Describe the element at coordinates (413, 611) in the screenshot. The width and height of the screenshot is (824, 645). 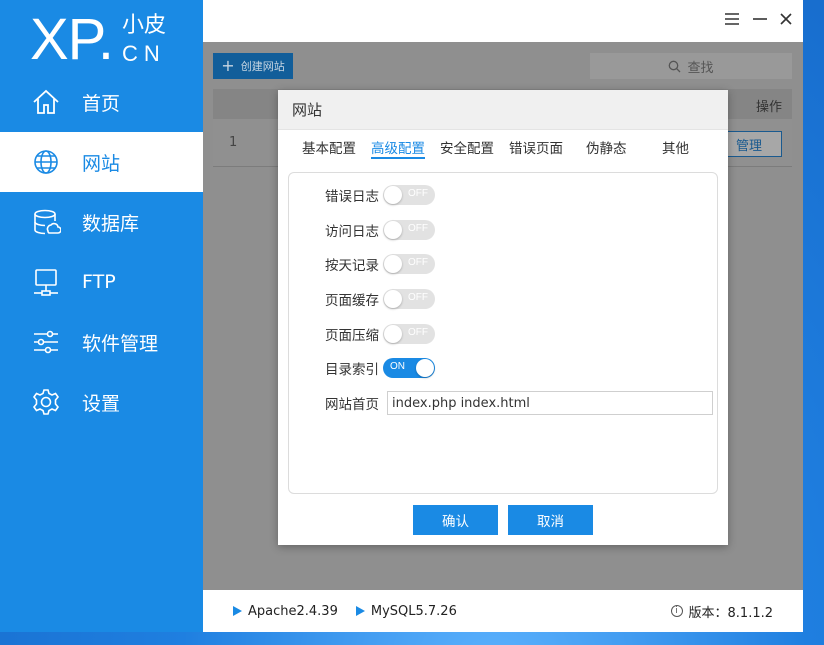
I see `service-label: MySQL5.7.26` at that location.